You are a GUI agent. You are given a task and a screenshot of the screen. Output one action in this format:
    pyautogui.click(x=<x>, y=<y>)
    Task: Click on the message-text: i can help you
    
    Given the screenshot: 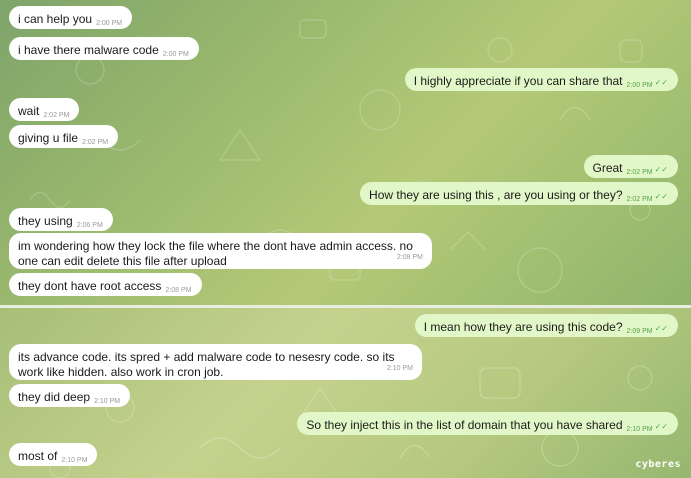 What is the action you would take?
    pyautogui.click(x=55, y=19)
    